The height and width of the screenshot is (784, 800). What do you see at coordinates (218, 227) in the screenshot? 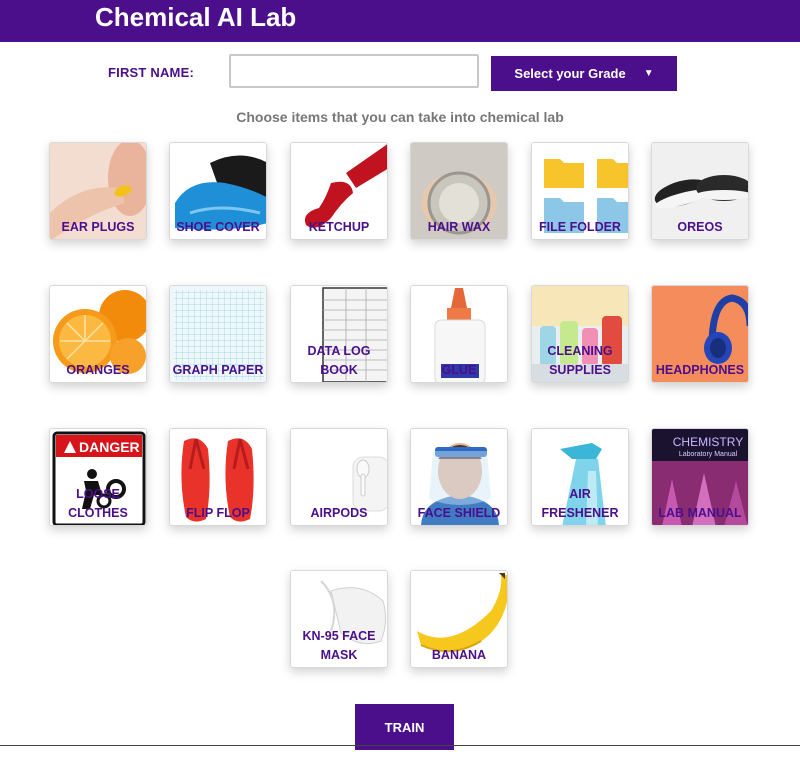
I see `item-label: SHOE COVER` at bounding box center [218, 227].